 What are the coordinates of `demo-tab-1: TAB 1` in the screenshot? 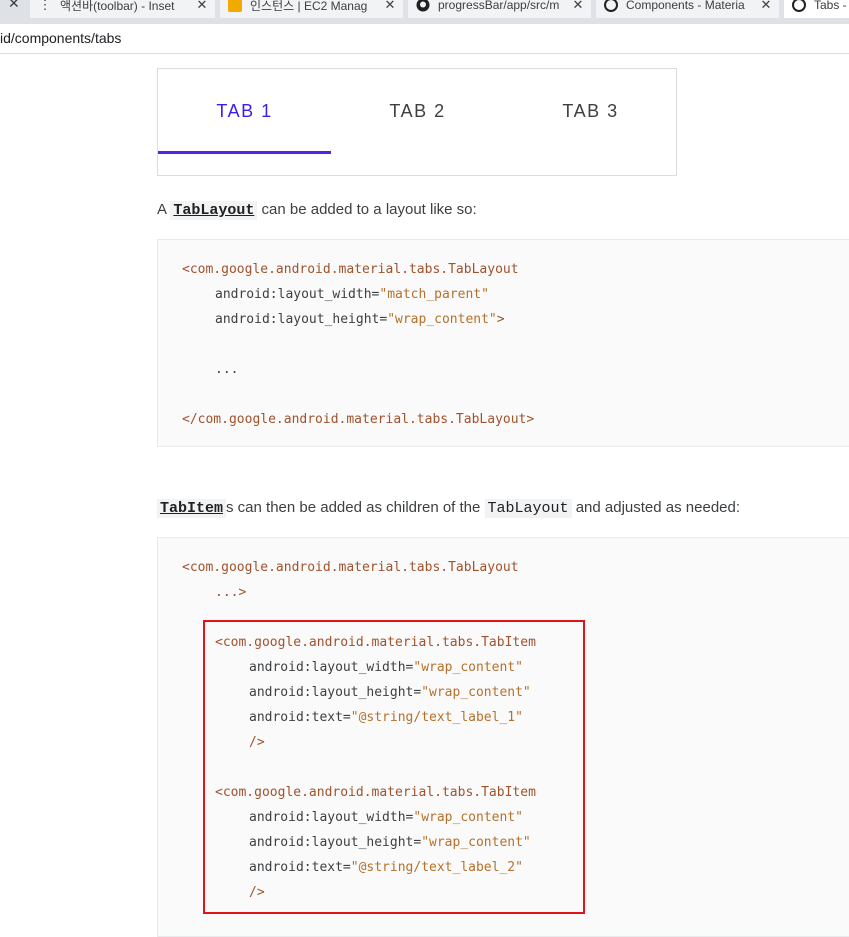 It's located at (244, 111).